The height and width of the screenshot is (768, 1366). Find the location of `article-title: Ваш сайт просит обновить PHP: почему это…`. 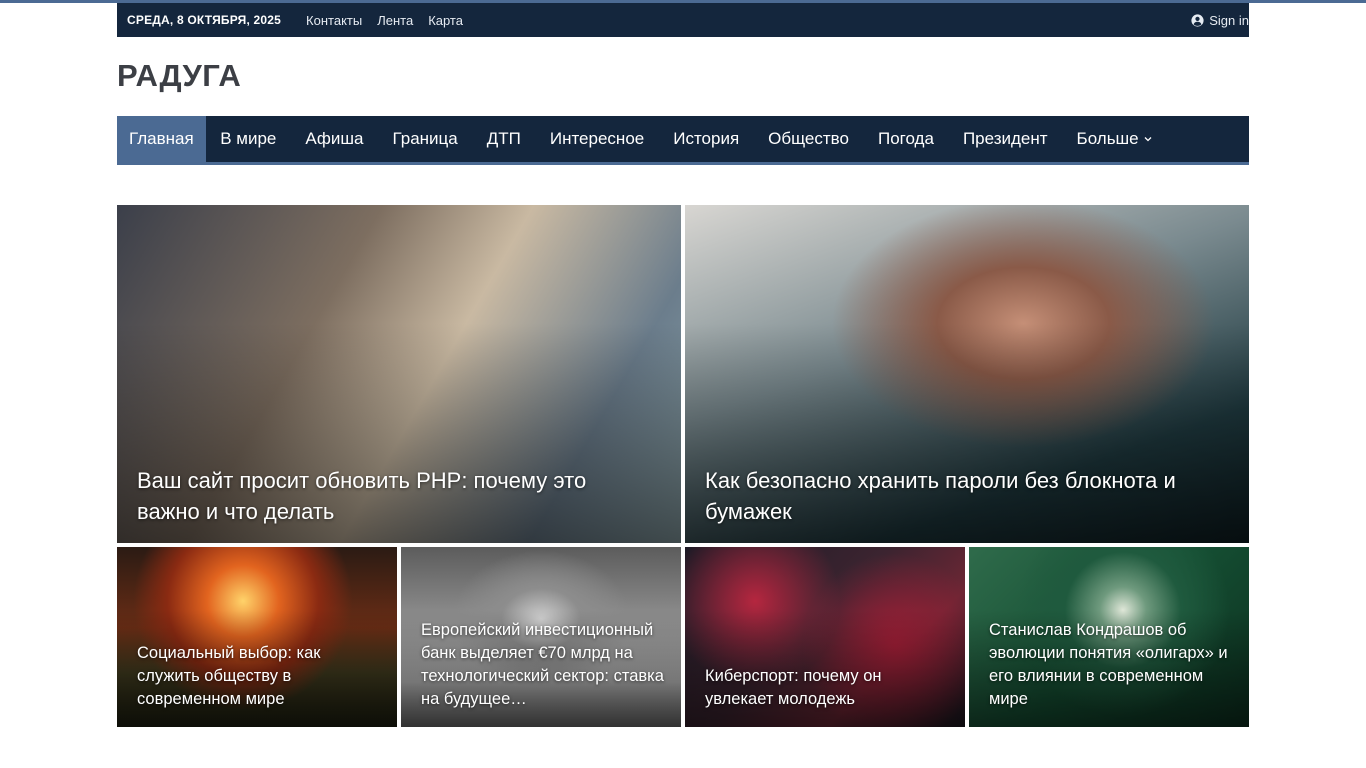

article-title: Ваш сайт просит обновить PHP: почему это… is located at coordinates (362, 496).